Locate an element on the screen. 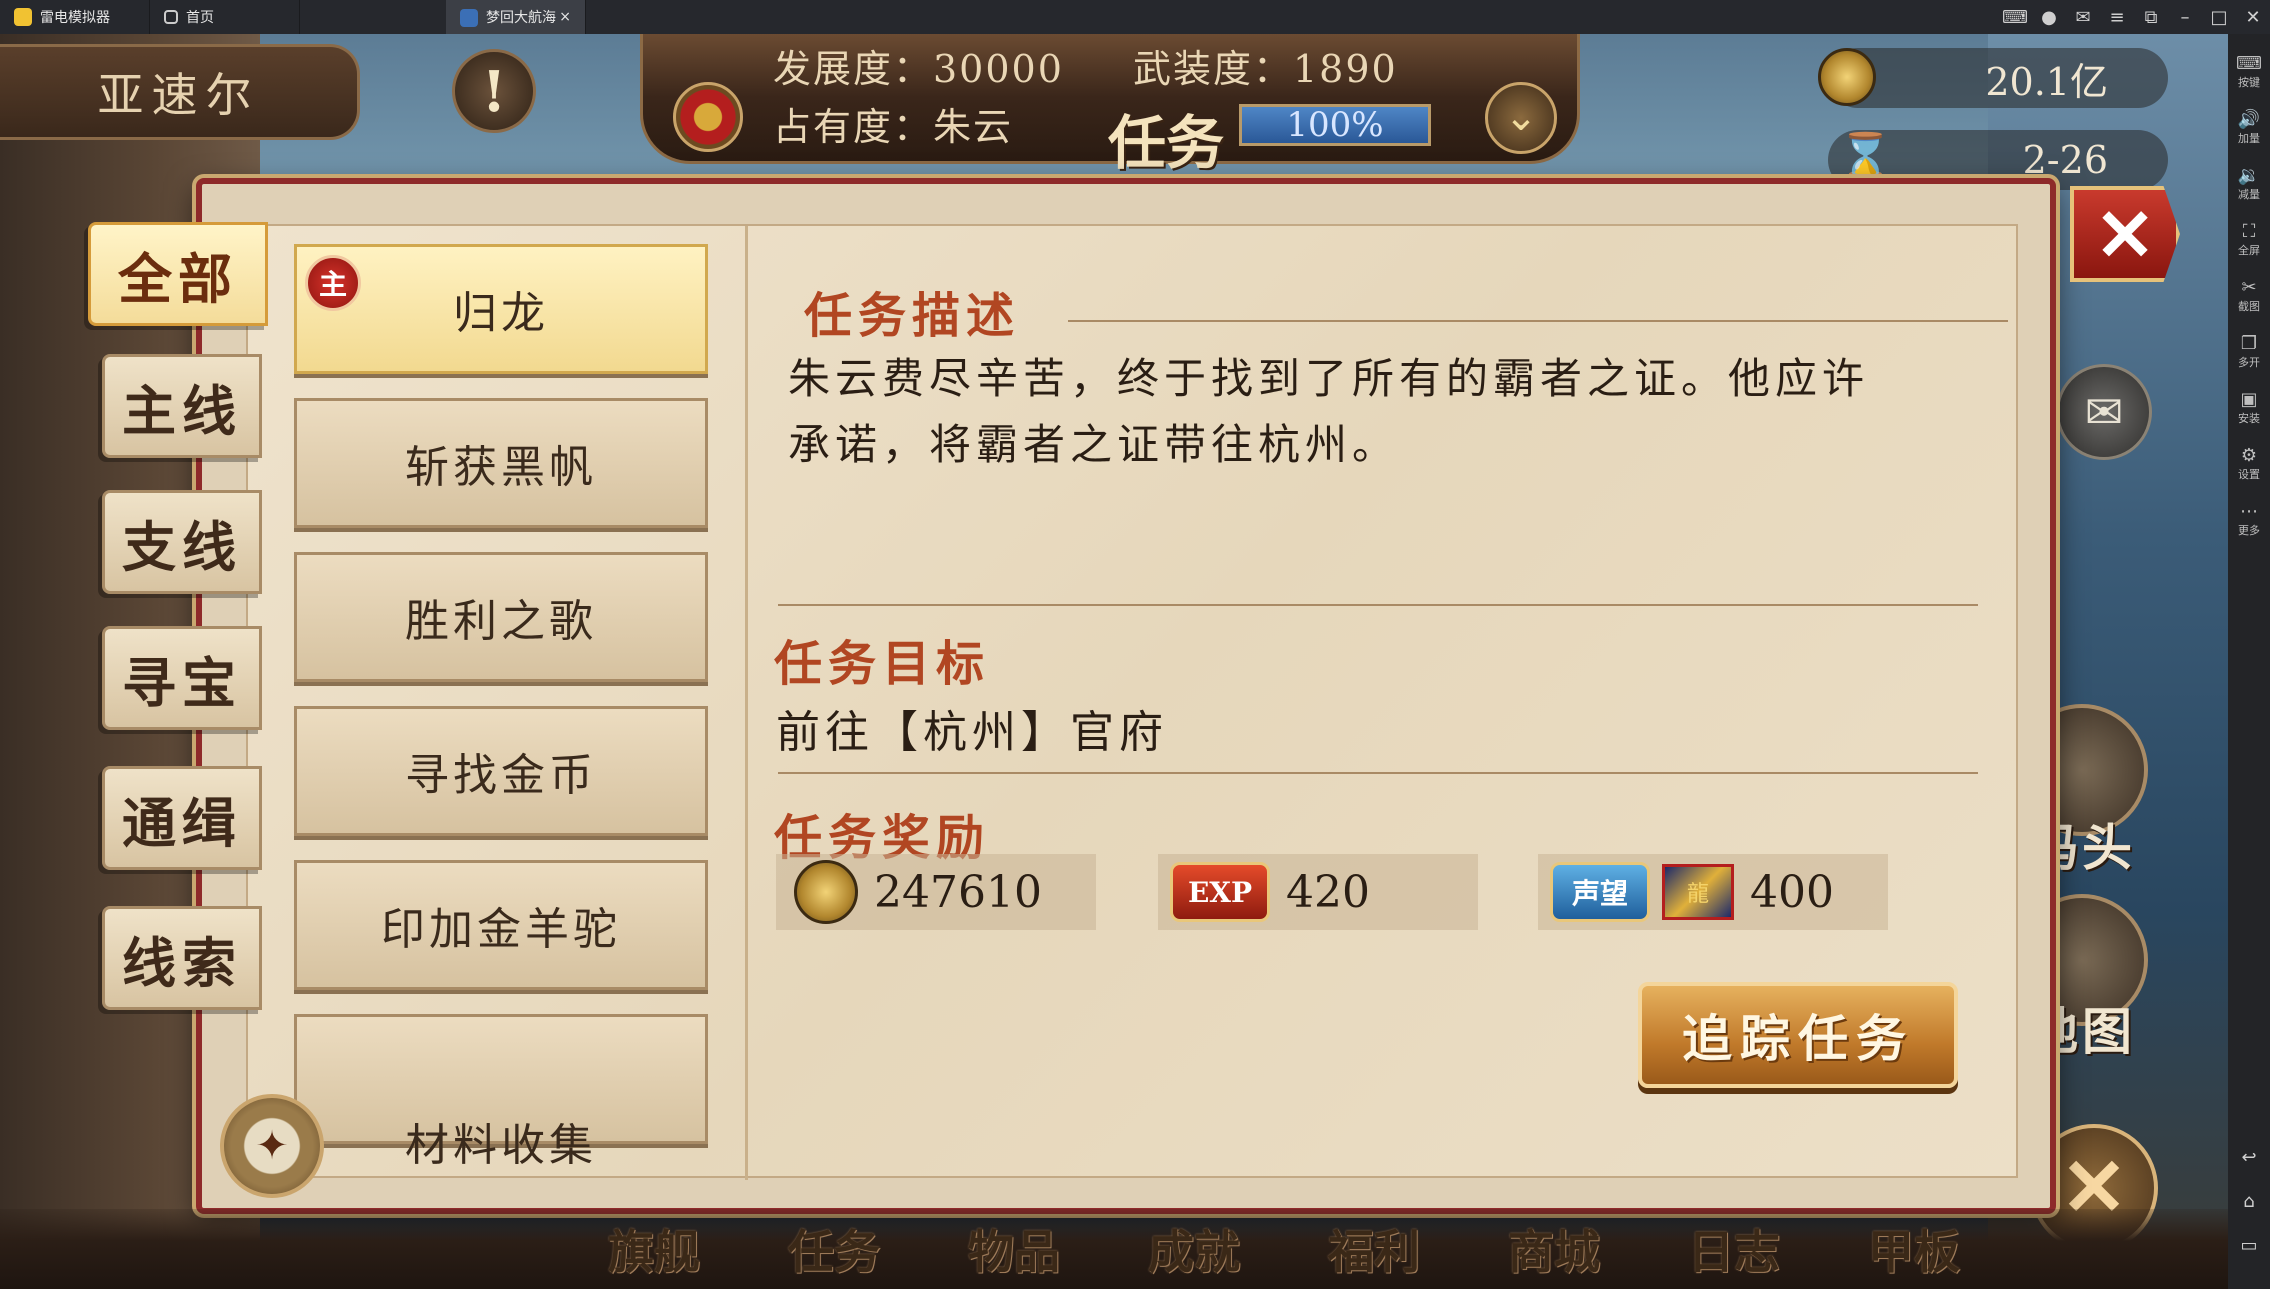  sidebar-item-volume-down: 🔉 减量 is located at coordinates (2249, 184).